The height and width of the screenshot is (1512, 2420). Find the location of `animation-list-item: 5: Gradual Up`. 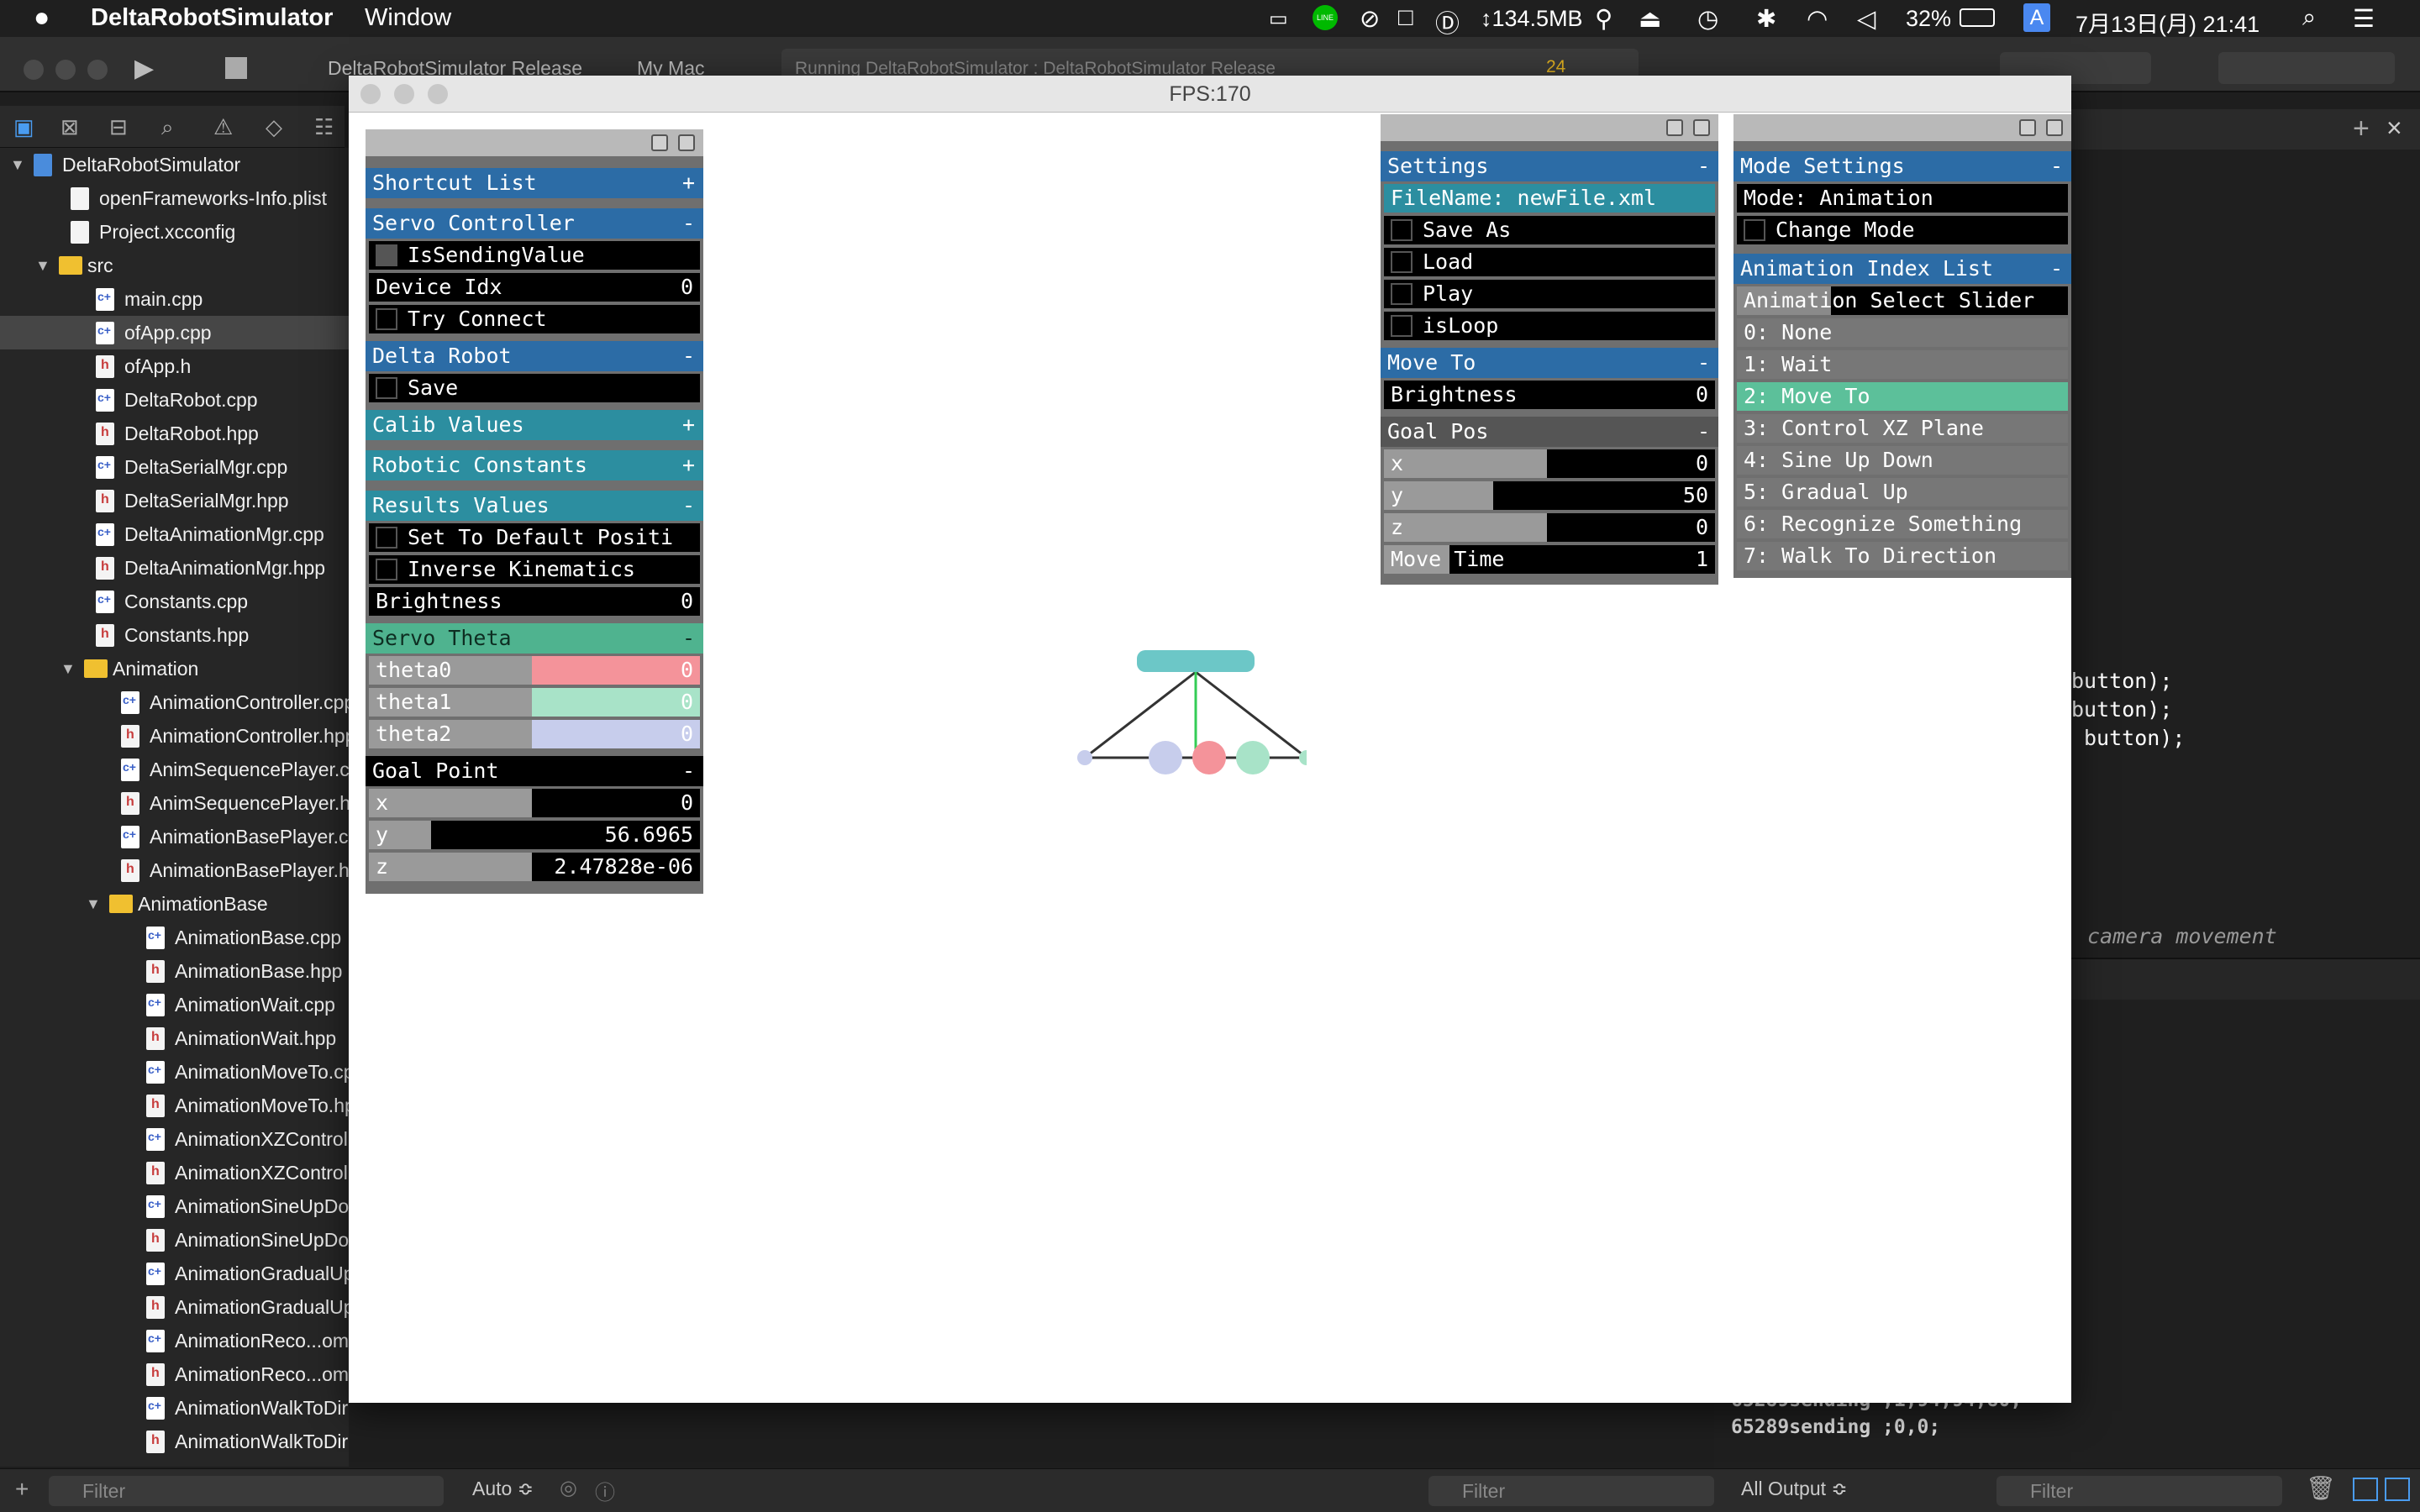

animation-list-item: 5: Gradual Up is located at coordinates (1903, 492).